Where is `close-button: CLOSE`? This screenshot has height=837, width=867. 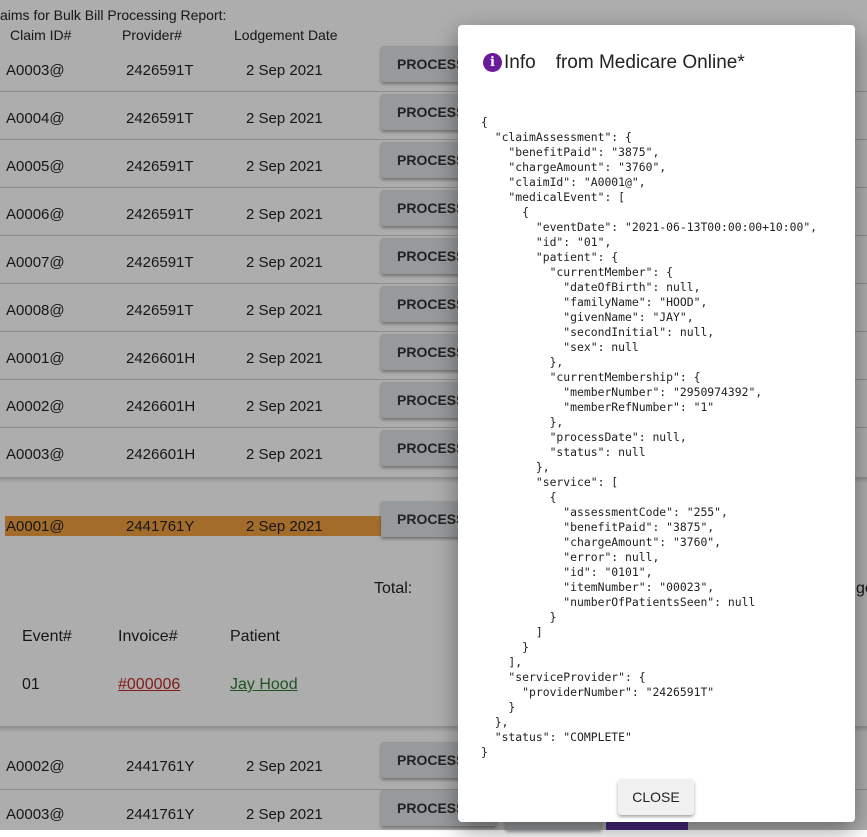
close-button: CLOSE is located at coordinates (656, 797).